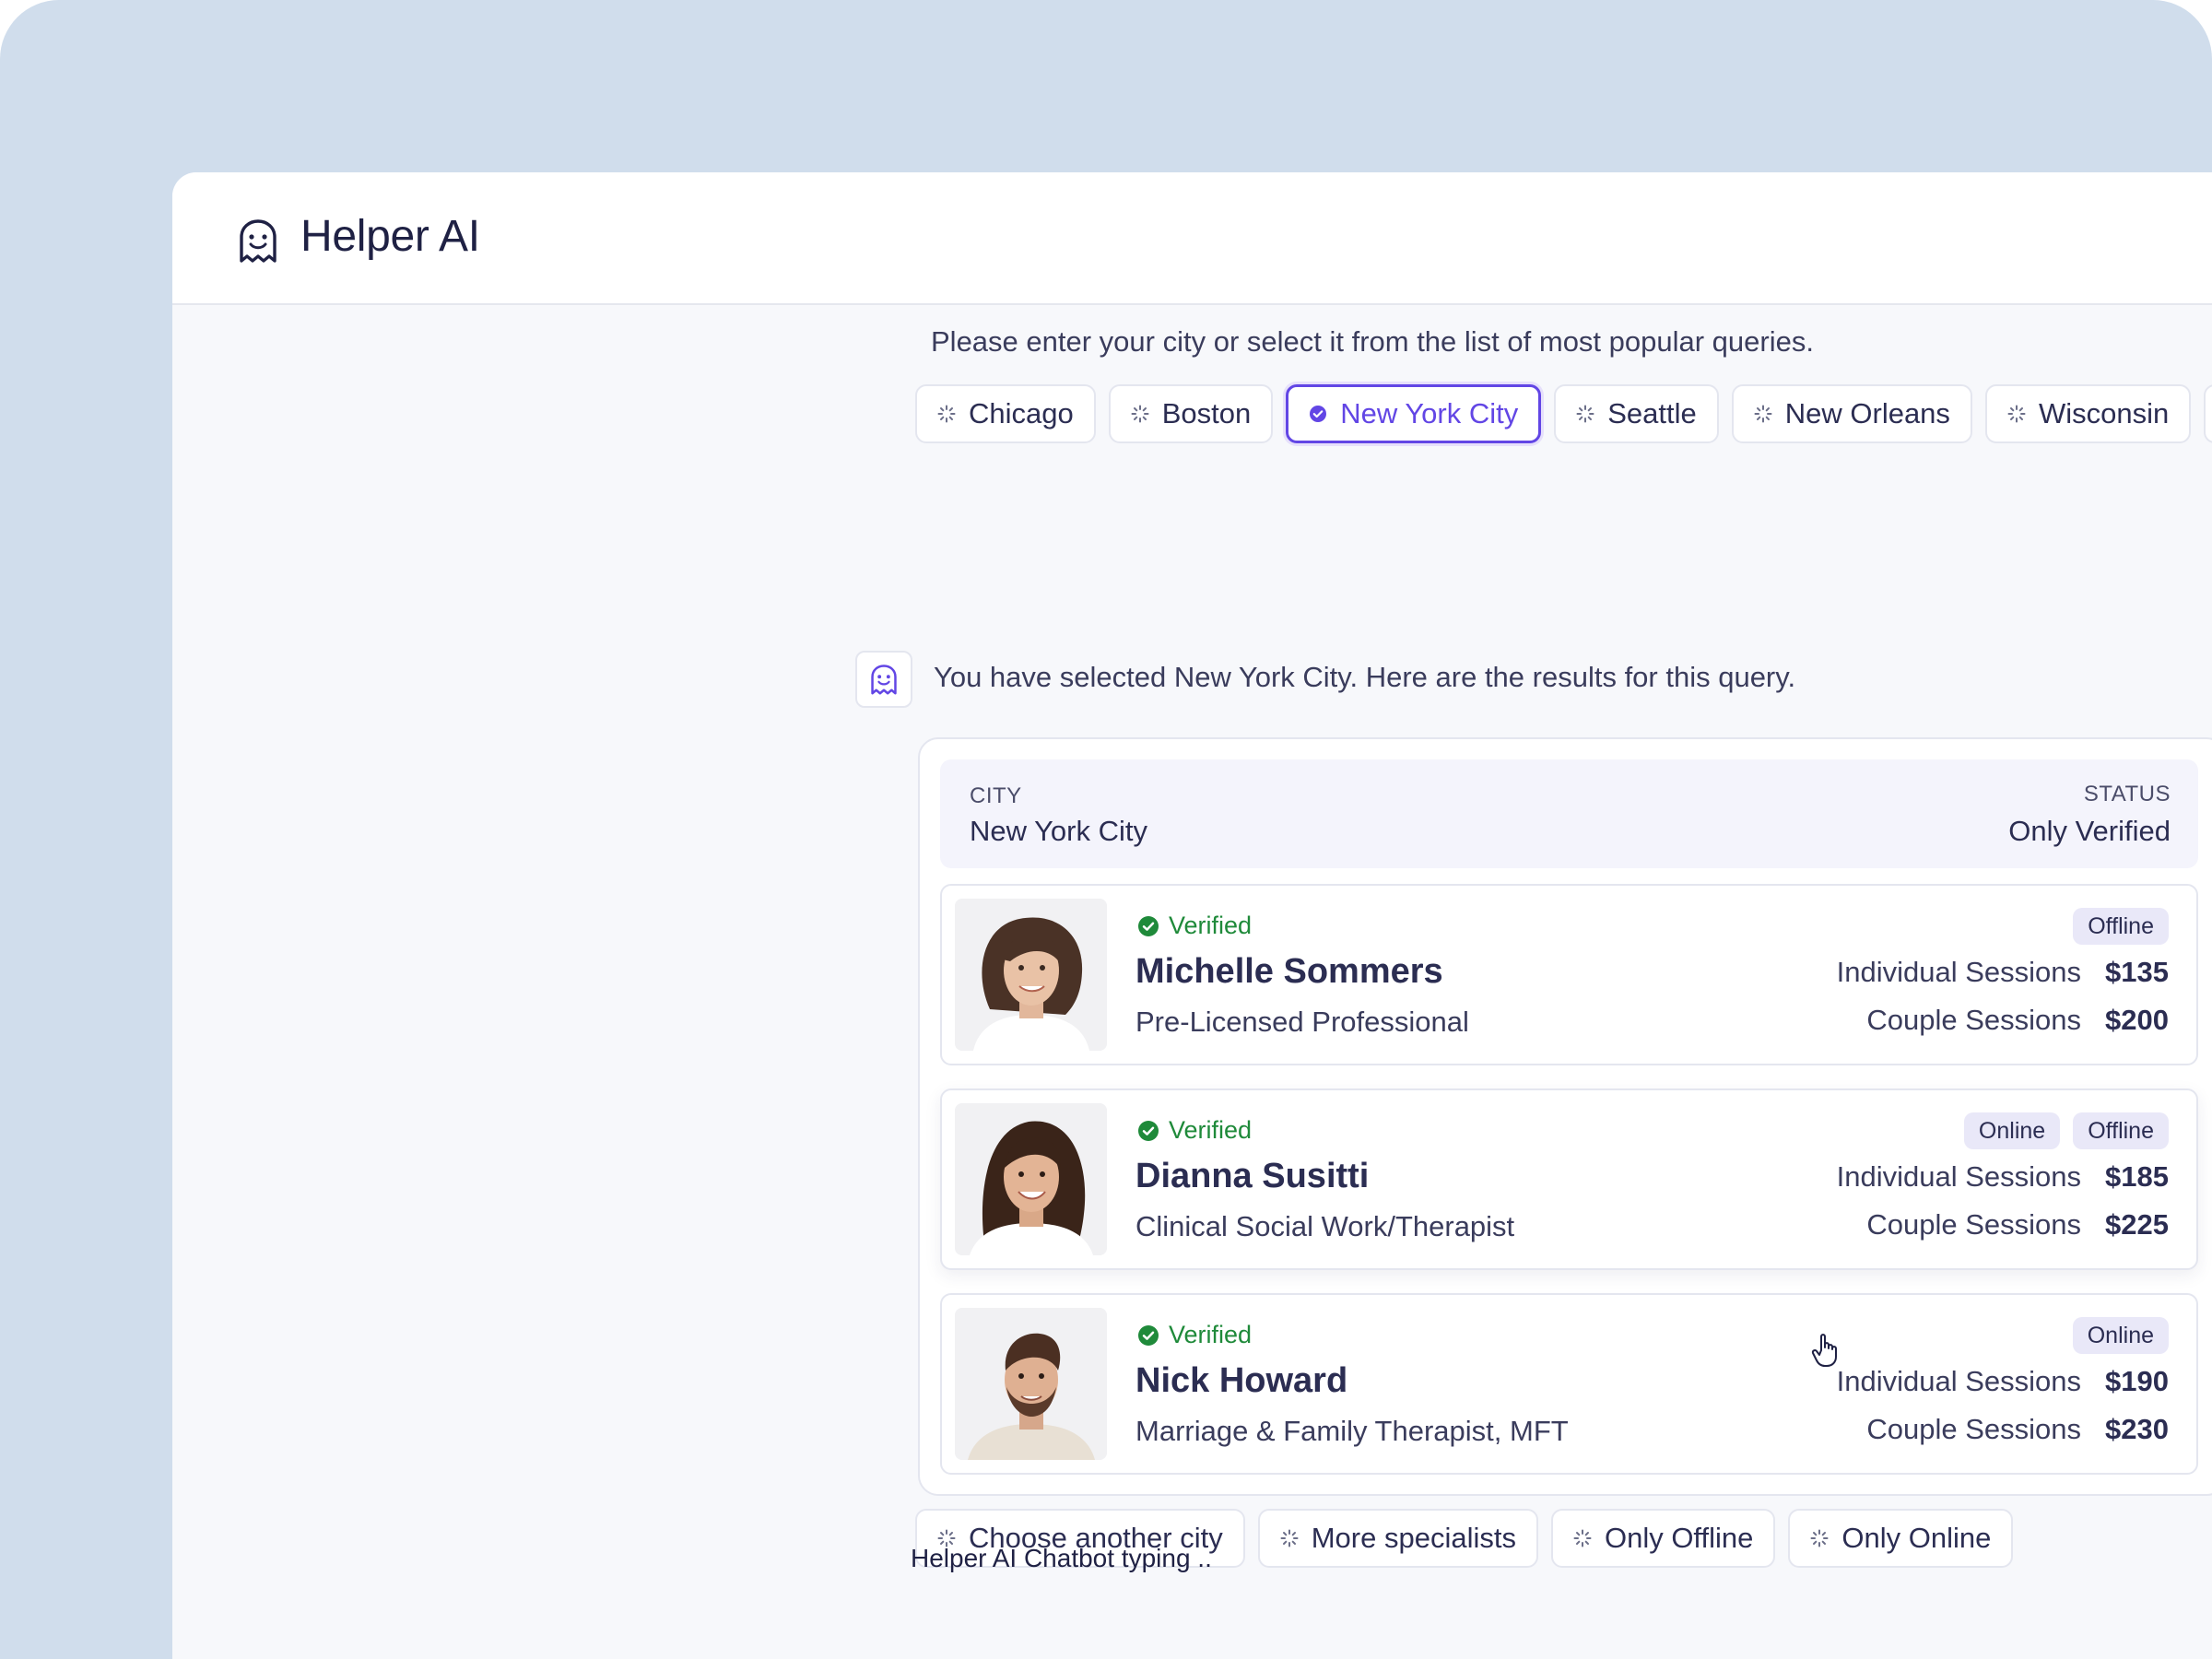 This screenshot has height=1659, width=2212. Describe the element at coordinates (1325, 1226) in the screenshot. I see `specialist-role: Clinical Social Work/Therapist` at that location.